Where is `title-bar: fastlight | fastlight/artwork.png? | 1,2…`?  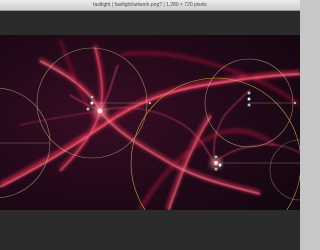
title-bar: fastlight | fastlight/artwork.png? | 1,2… is located at coordinates (150, 5).